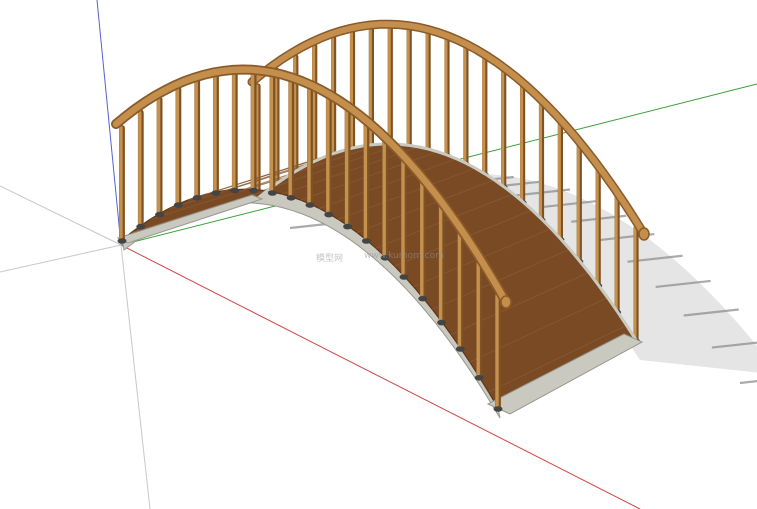 This screenshot has height=509, width=757. Describe the element at coordinates (135, 376) in the screenshot. I see `guide-line-down` at that location.